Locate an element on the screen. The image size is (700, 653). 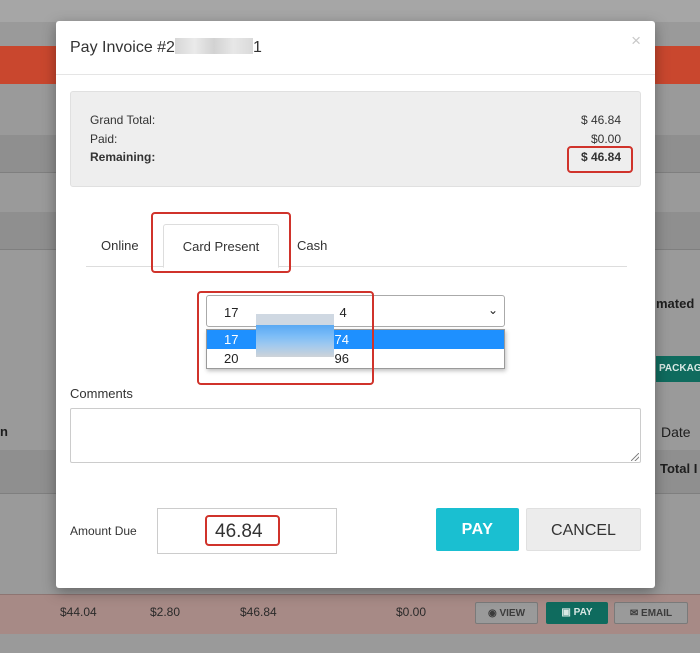
package-button: PACKAGE is located at coordinates (678, 369).